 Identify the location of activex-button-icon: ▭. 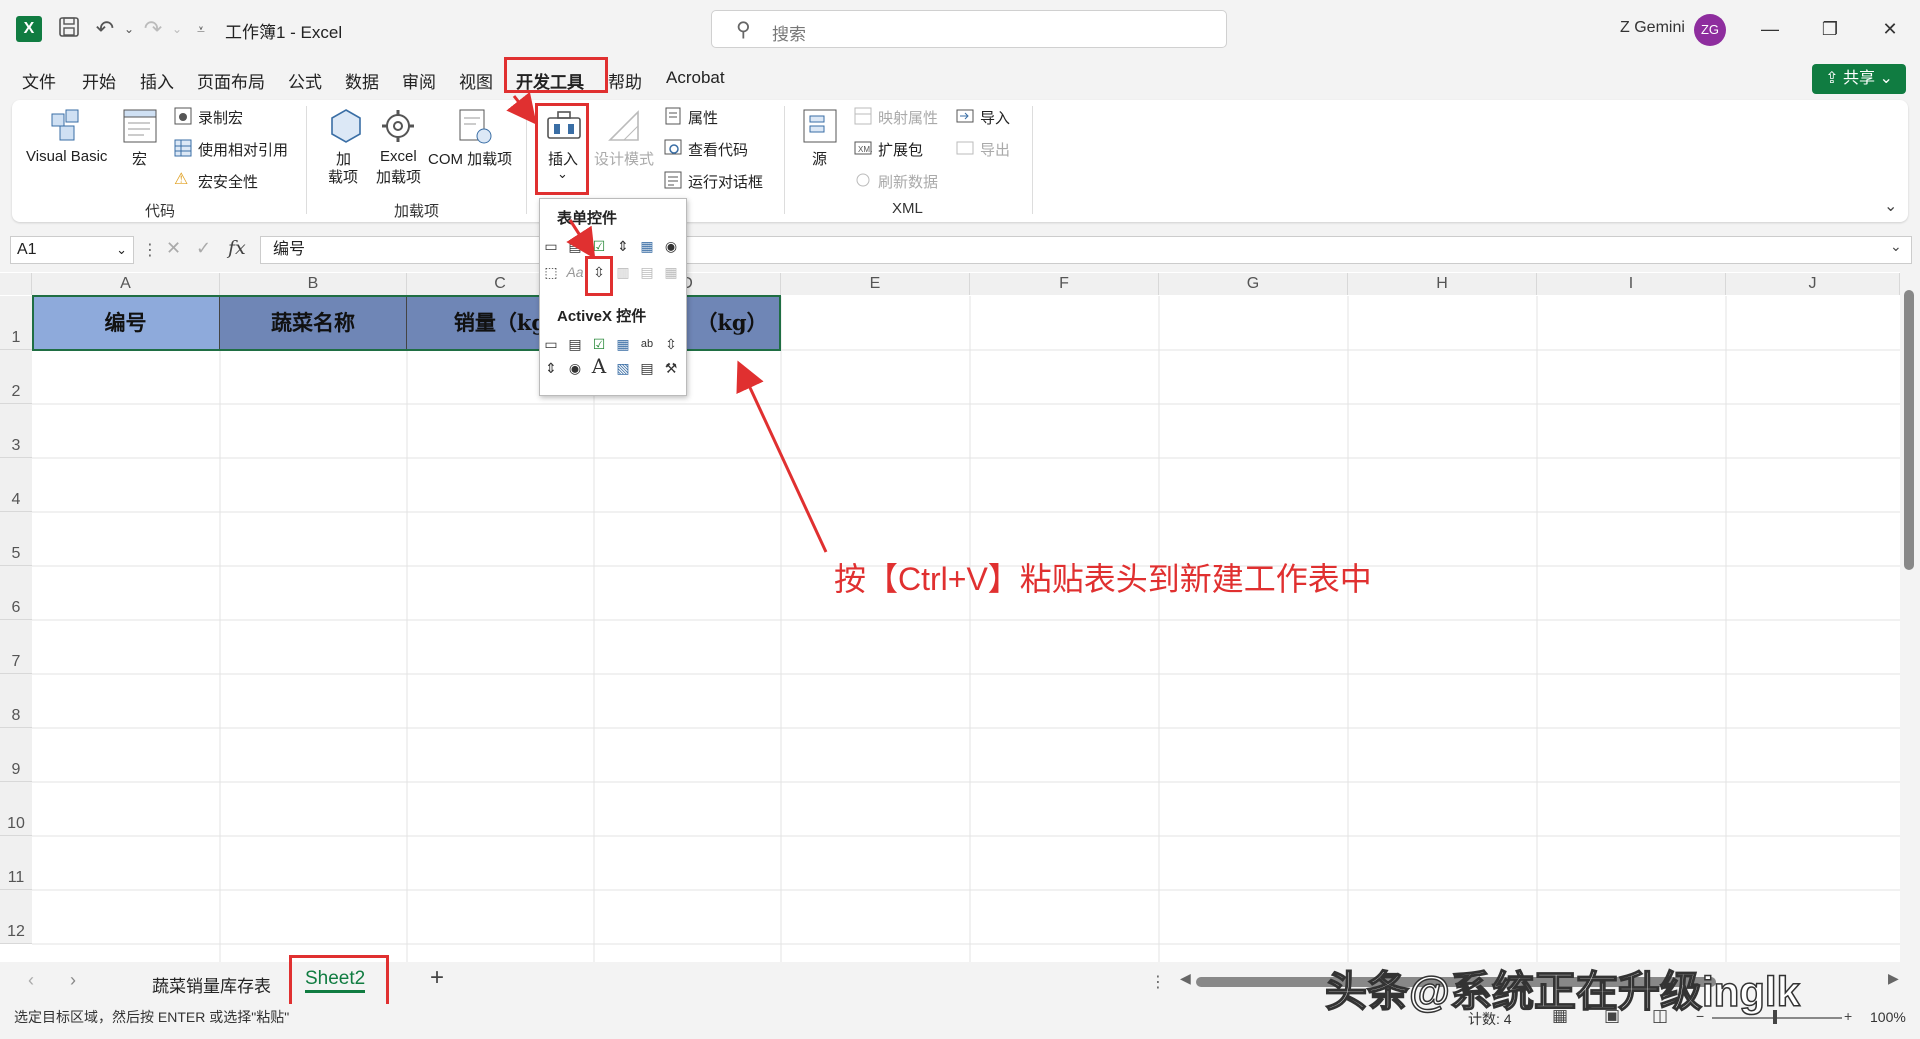
(551, 344).